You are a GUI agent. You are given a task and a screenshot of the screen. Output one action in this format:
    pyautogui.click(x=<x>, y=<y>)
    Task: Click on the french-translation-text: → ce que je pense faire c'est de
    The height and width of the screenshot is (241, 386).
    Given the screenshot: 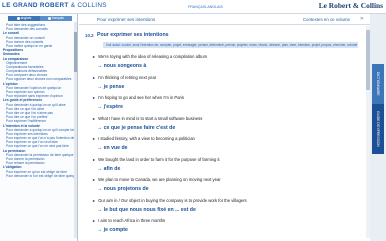 What is the action you would take?
    pyautogui.click(x=136, y=127)
    